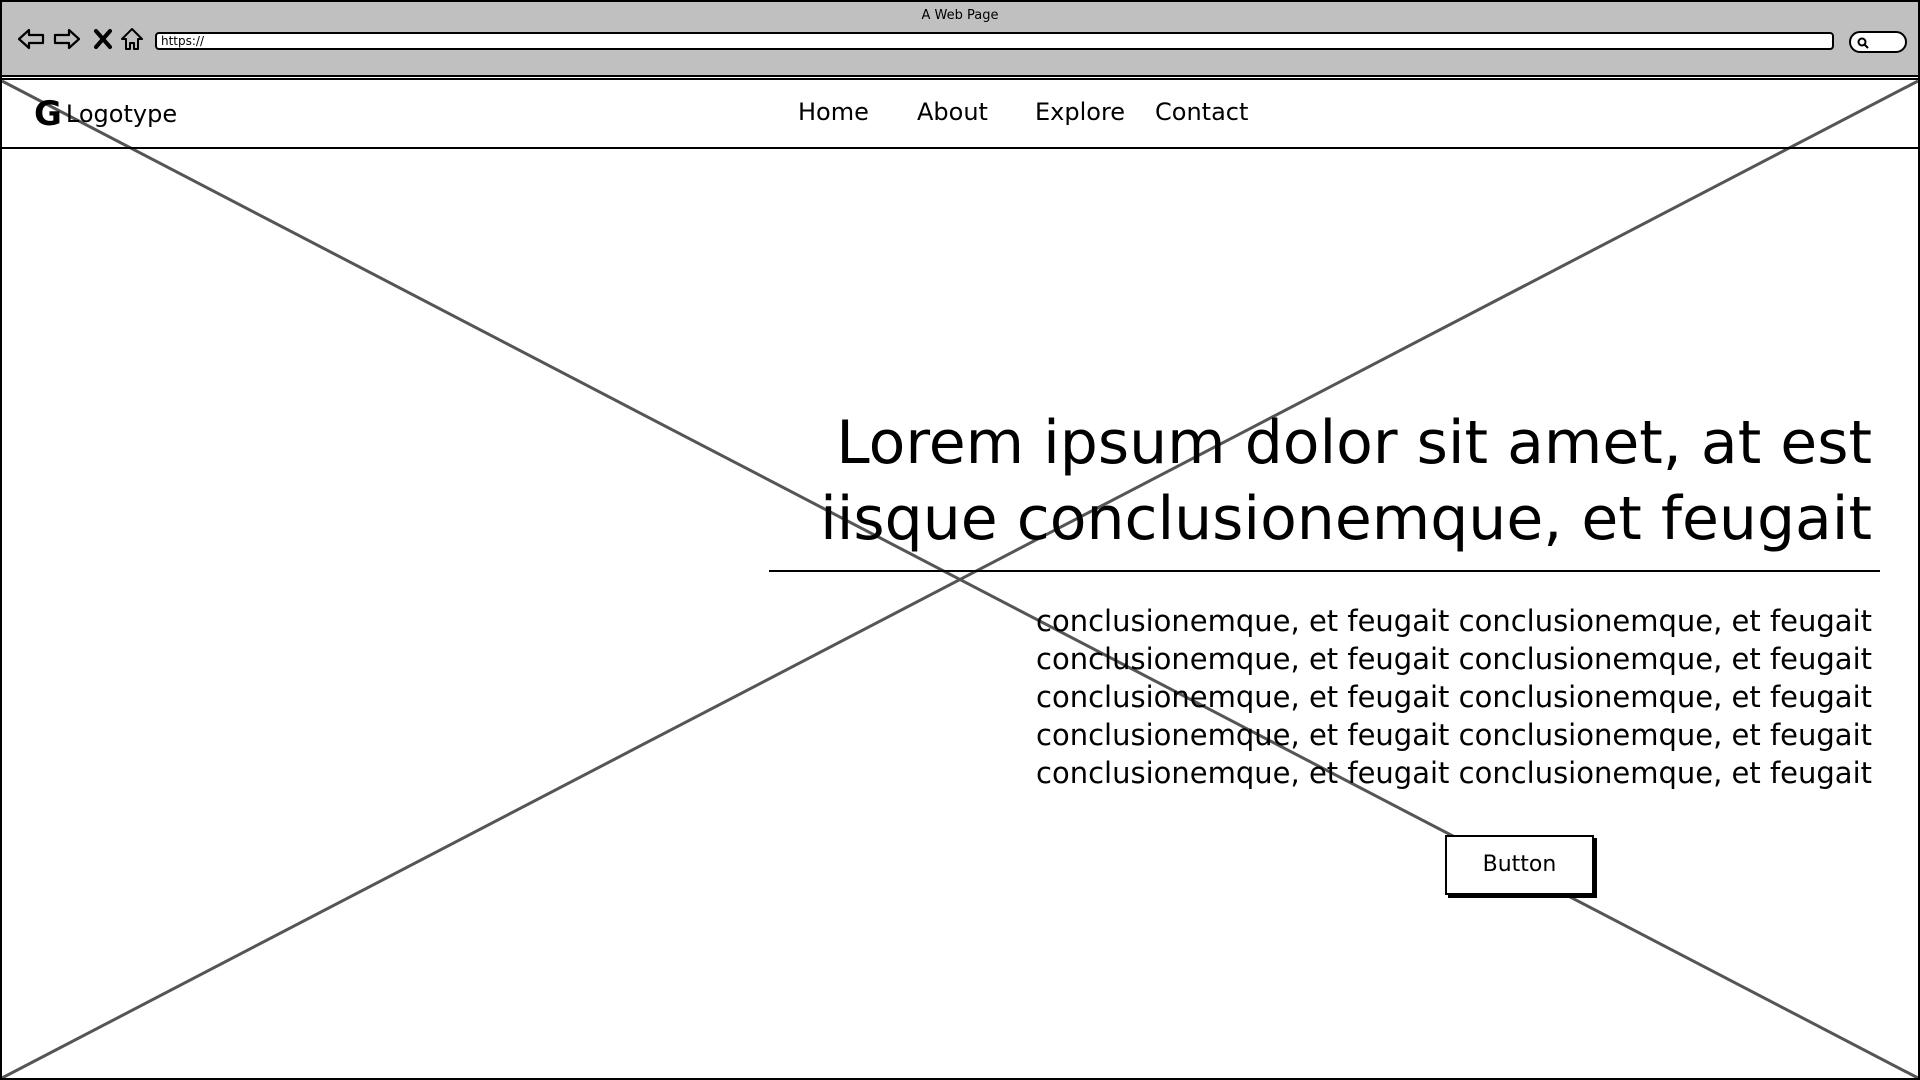 The image size is (1920, 1080). Describe the element at coordinates (1878, 42) in the screenshot. I see `browser-search-button` at that location.